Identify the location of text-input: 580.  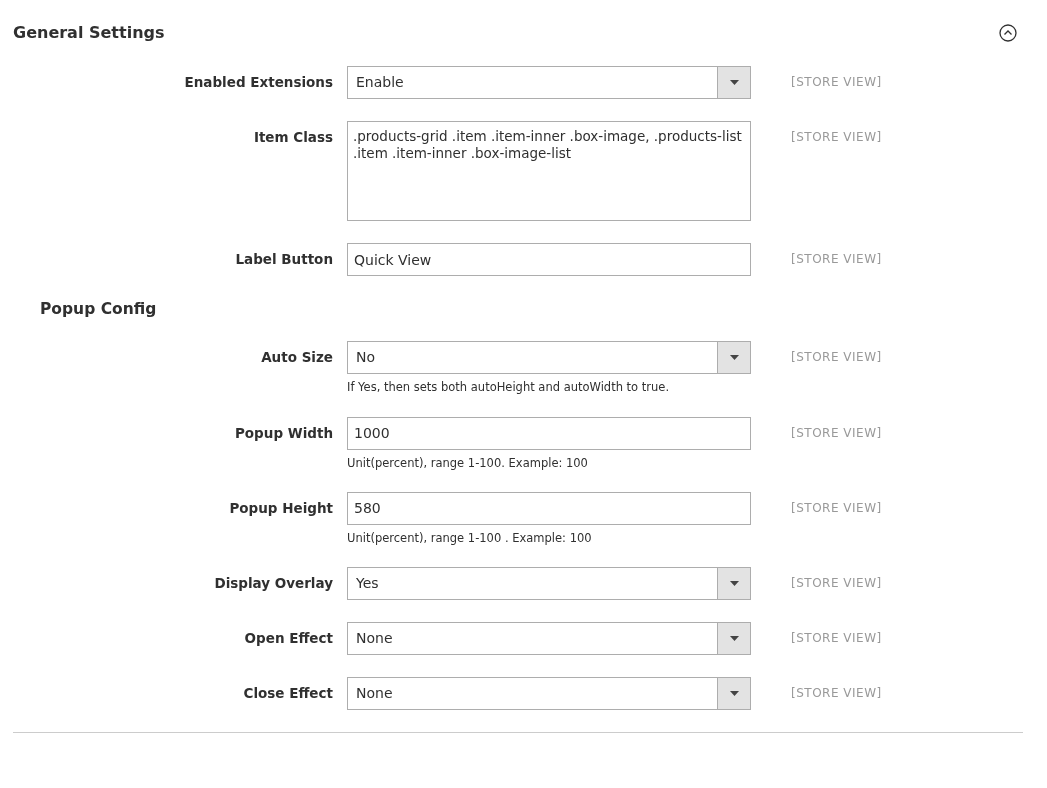
(549, 508).